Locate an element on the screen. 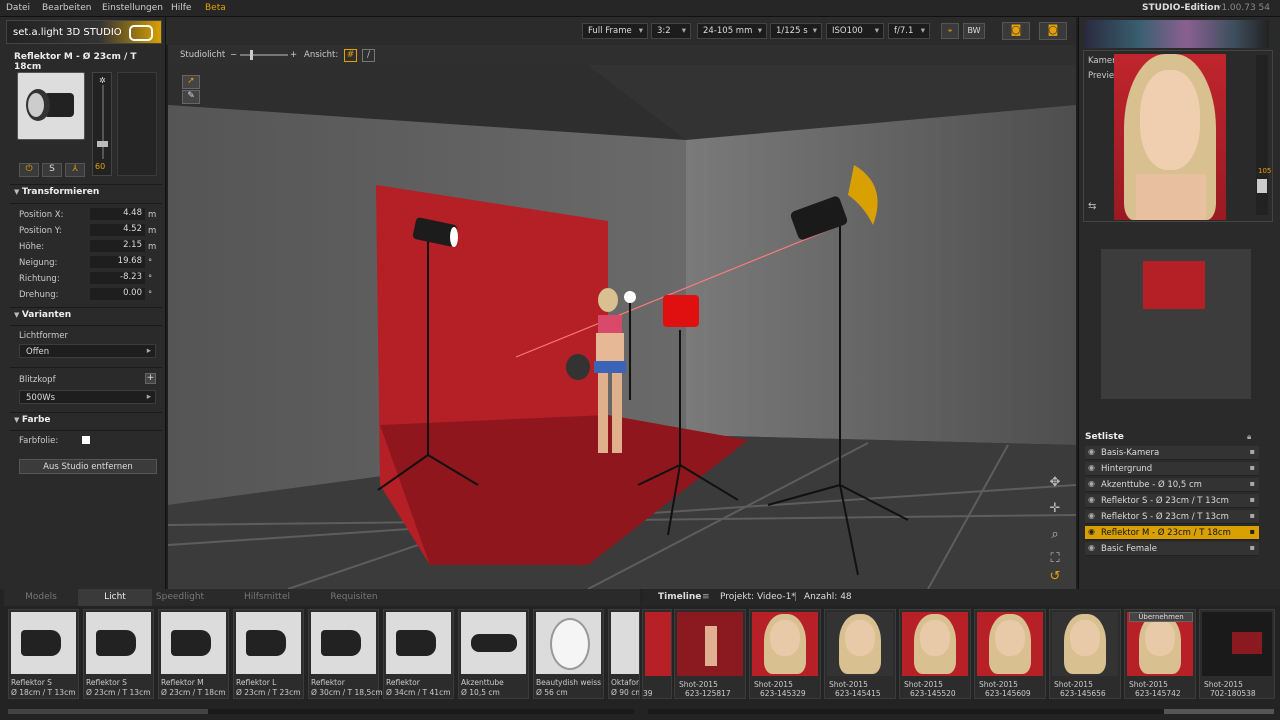 The image size is (1280, 720). frame-select: Full Frame is located at coordinates (615, 31).